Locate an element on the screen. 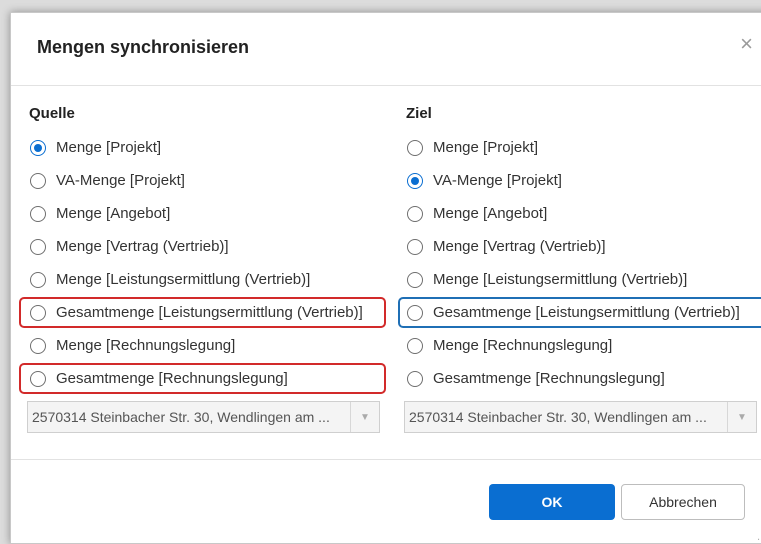 The height and width of the screenshot is (544, 761). target-heading: Ziel is located at coordinates (419, 113).